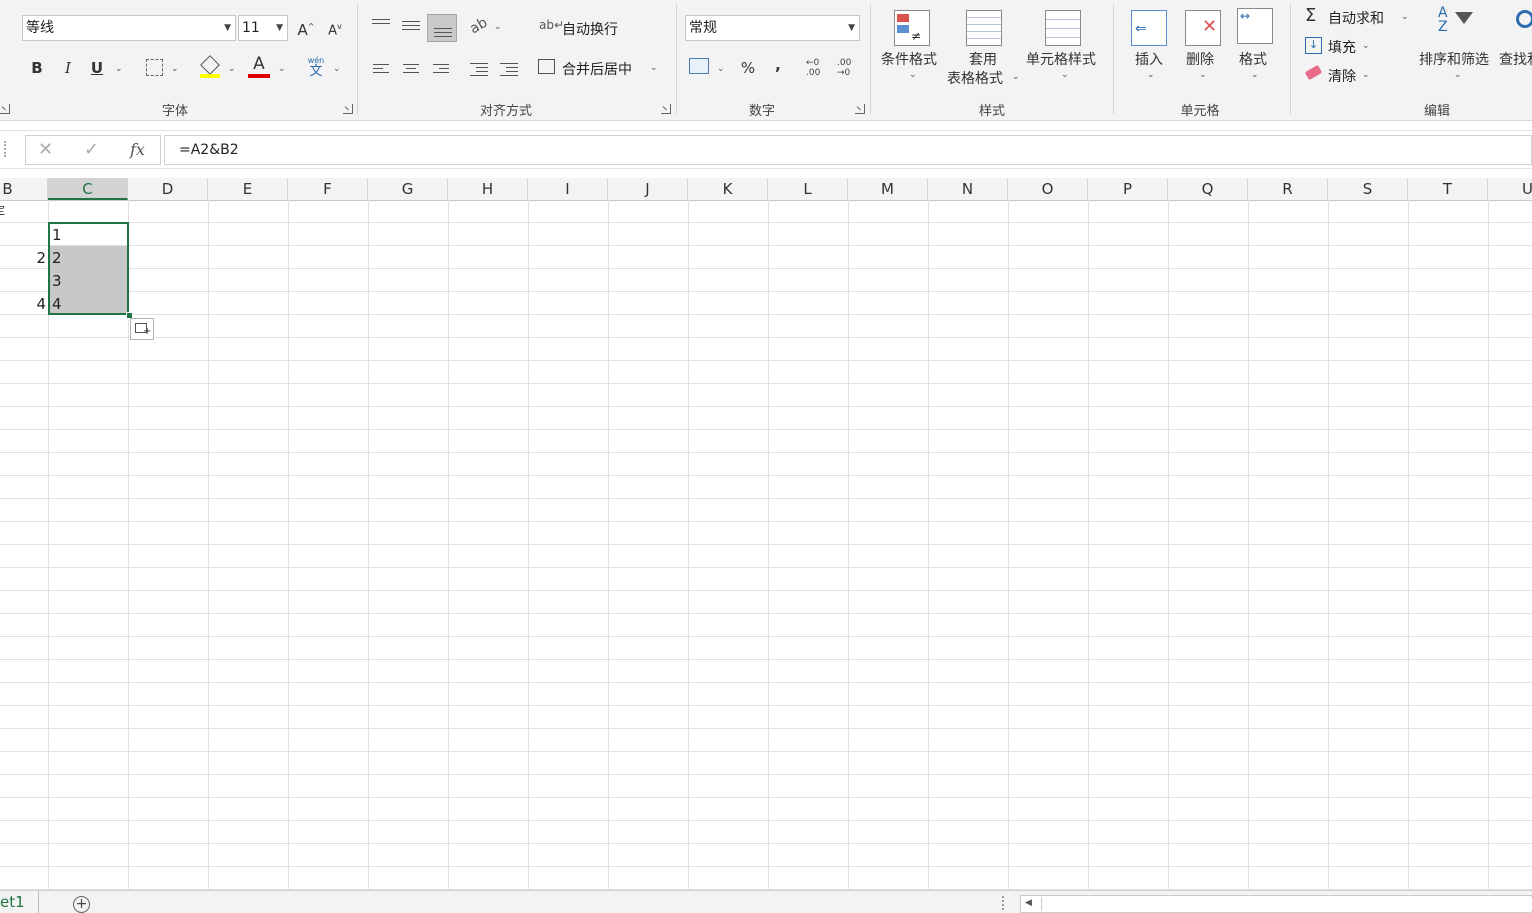 The width and height of the screenshot is (1532, 913). What do you see at coordinates (1149, 28) in the screenshot?
I see `insert-cells-icon: ⇐` at bounding box center [1149, 28].